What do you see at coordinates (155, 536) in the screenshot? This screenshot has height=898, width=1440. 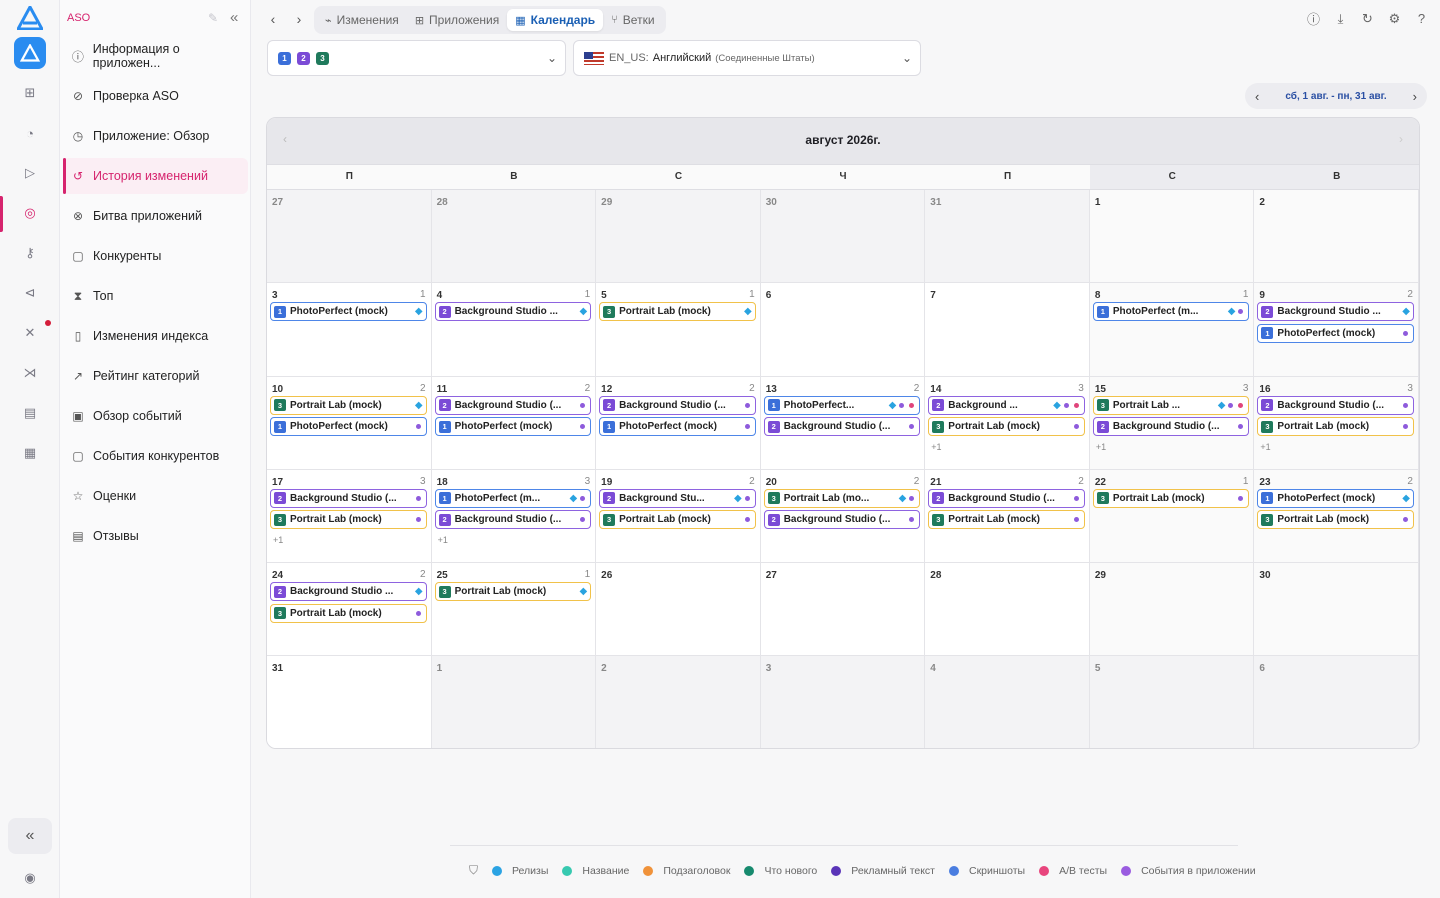 I see `sidebar-item-reviews: ▤ Отзывы` at bounding box center [155, 536].